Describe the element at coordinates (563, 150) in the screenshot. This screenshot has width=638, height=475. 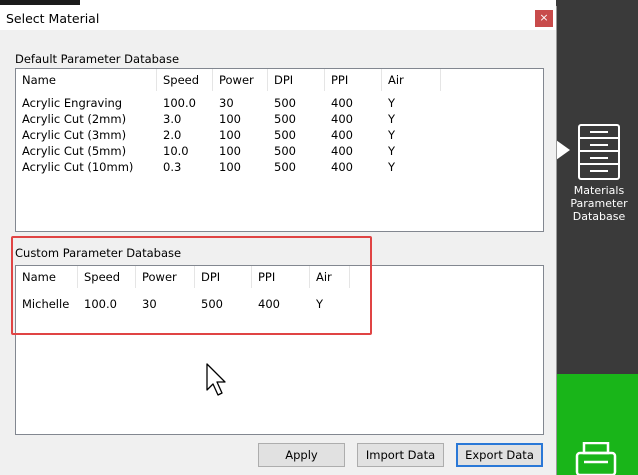
I see `selected-indicator-arrow` at that location.